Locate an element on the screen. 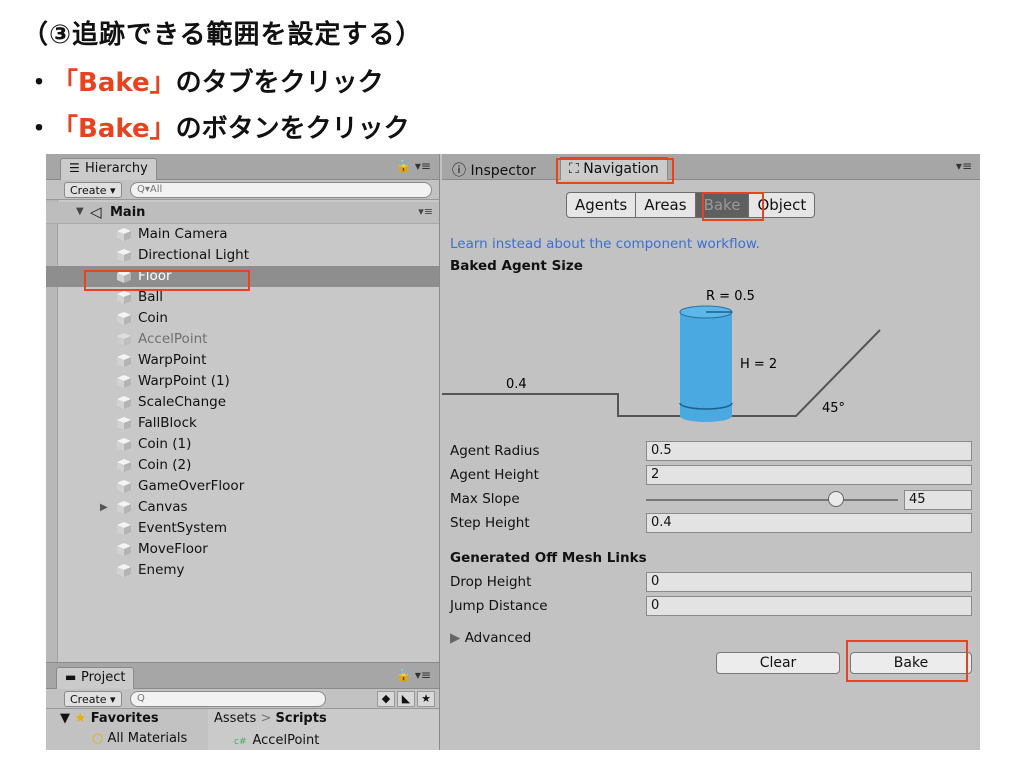 The height and width of the screenshot is (768, 1024). inspector-tab-label: Inspector is located at coordinates (503, 171).